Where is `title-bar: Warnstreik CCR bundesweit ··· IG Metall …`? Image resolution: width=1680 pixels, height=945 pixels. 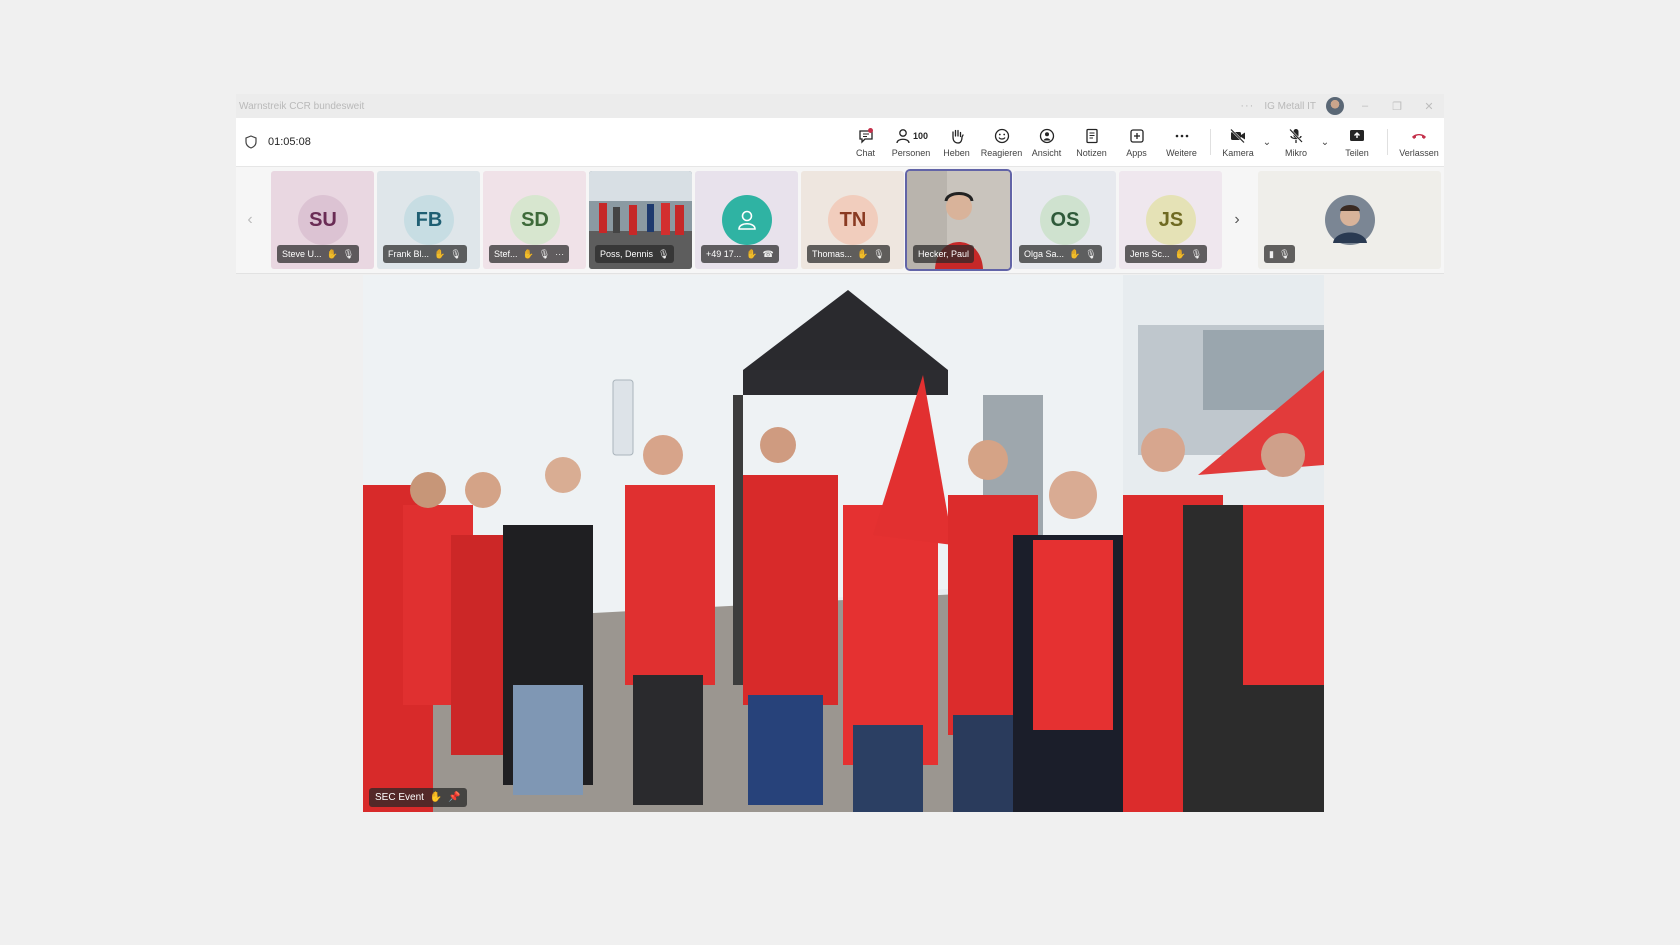 title-bar: Warnstreik CCR bundesweit ··· IG Metall … is located at coordinates (840, 106).